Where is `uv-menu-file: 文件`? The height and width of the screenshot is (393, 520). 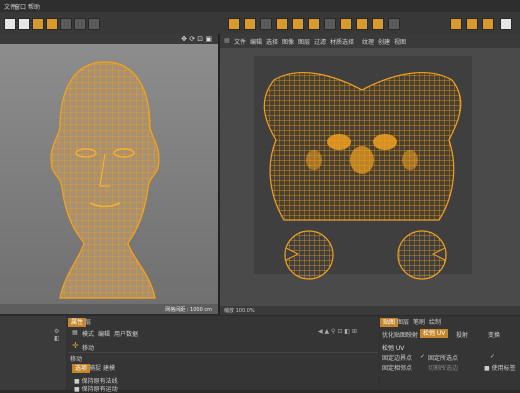 uv-menu-file: 文件 is located at coordinates (240, 41).